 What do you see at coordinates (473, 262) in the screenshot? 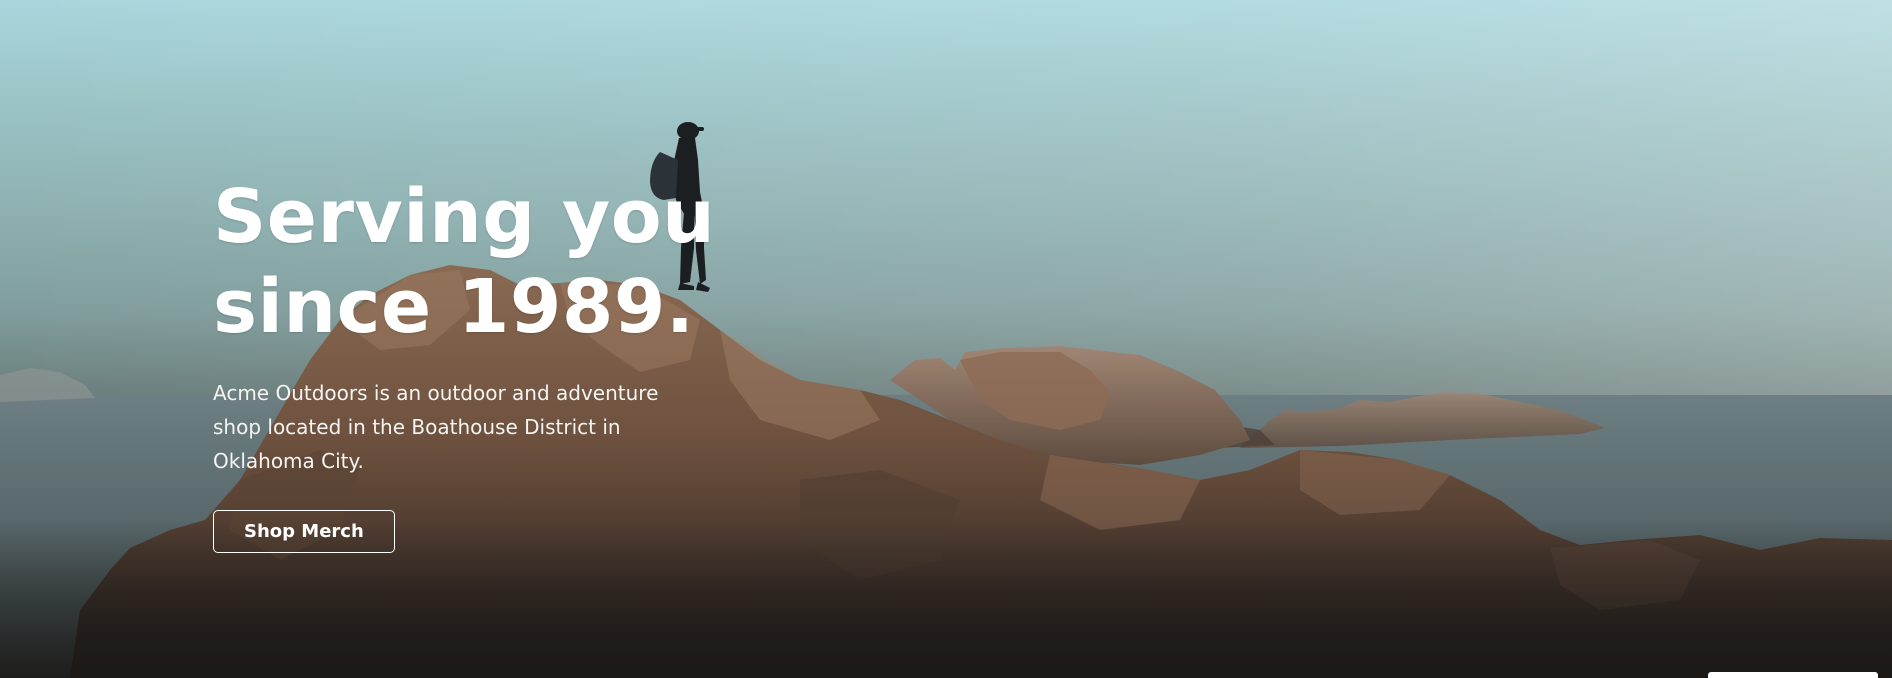
I see `hero-headline: Serving you since 1989.` at bounding box center [473, 262].